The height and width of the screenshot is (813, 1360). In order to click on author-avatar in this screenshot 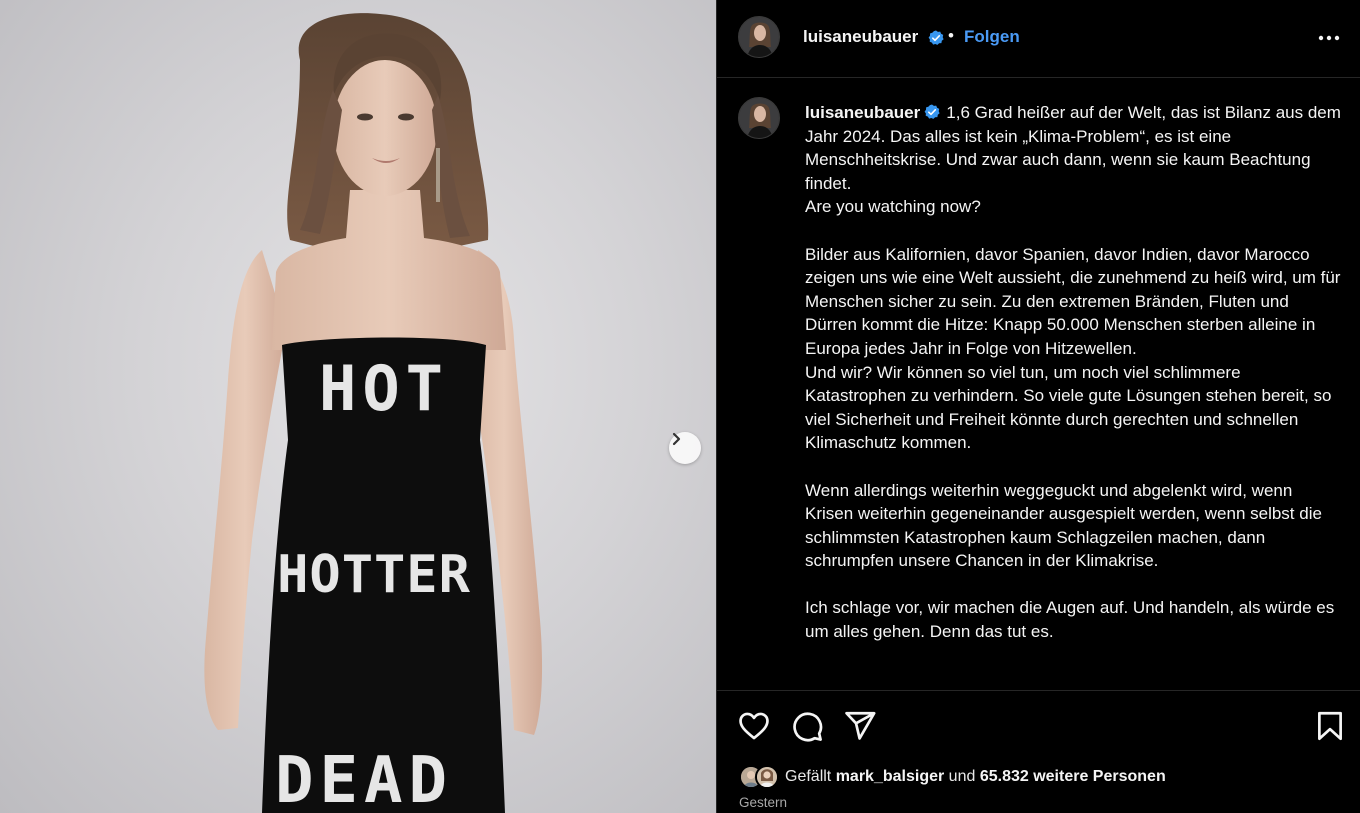, I will do `click(759, 37)`.